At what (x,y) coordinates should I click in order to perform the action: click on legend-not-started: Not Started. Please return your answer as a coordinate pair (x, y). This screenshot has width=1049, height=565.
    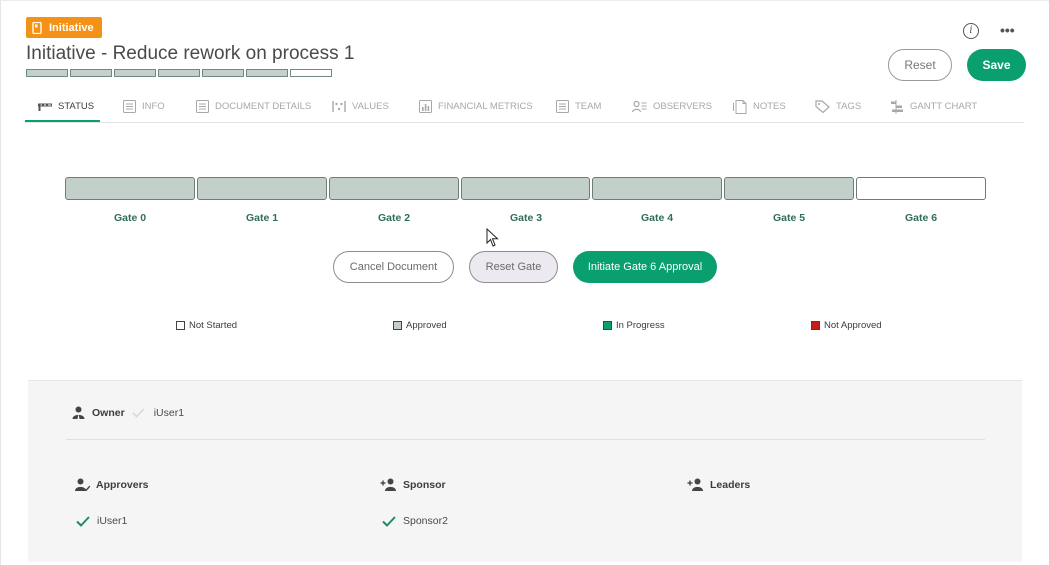
    Looking at the image, I should click on (206, 325).